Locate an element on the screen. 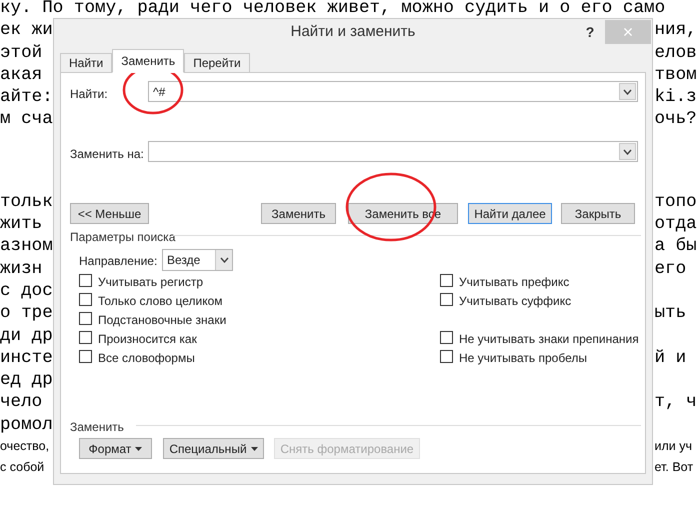 Image resolution: width=697 pixels, height=515 pixels. document-text: ет. Вот is located at coordinates (674, 467).